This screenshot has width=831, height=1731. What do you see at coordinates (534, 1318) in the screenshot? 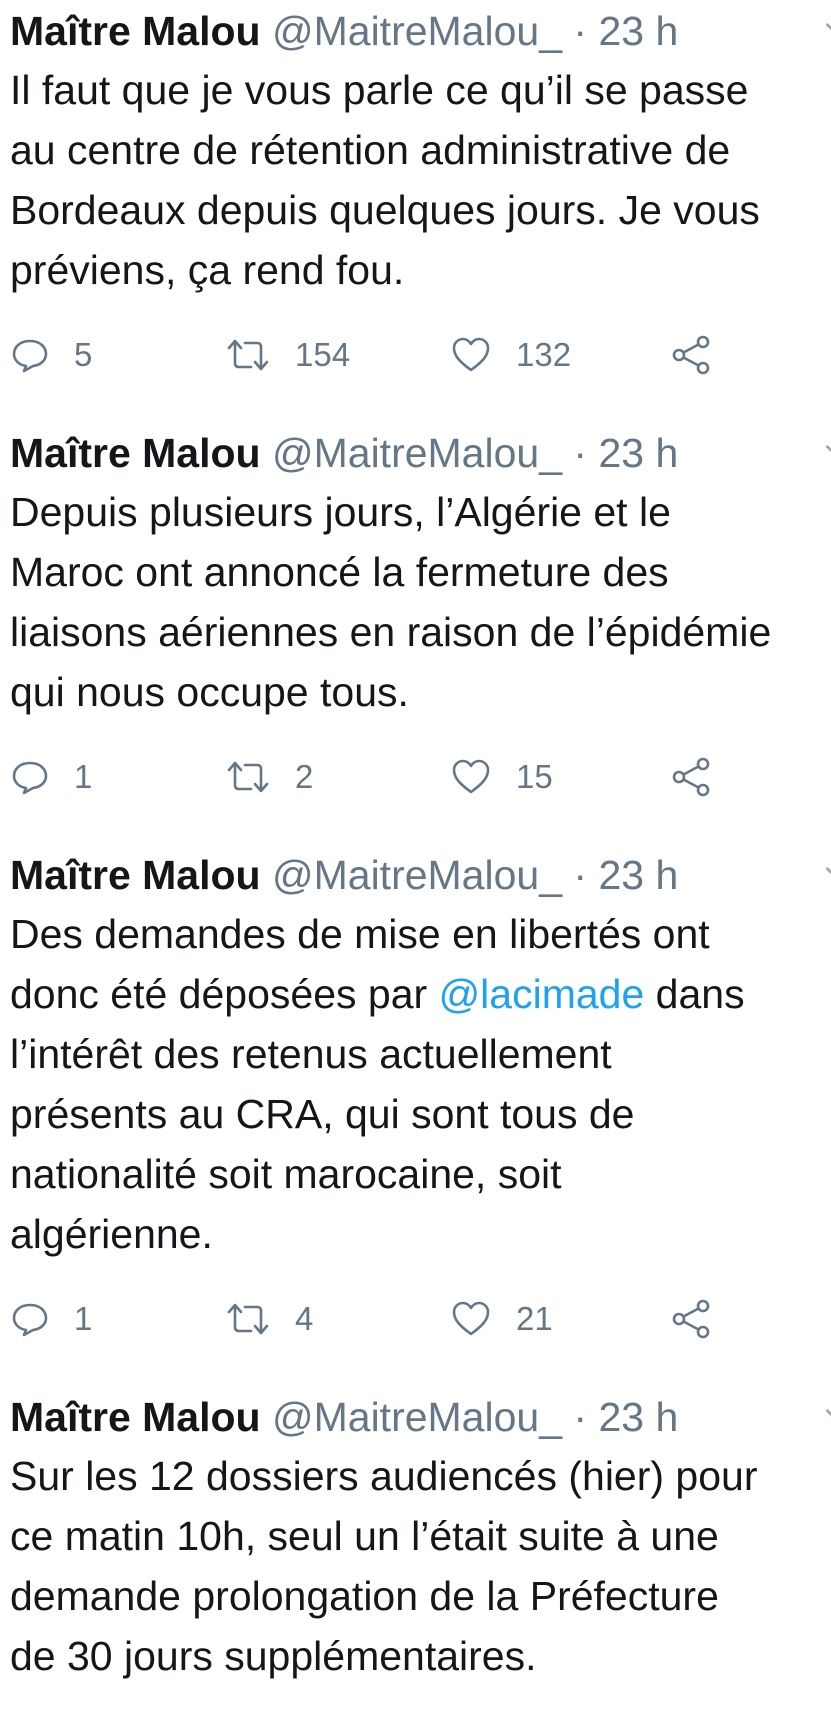
I see `like-count: 21` at bounding box center [534, 1318].